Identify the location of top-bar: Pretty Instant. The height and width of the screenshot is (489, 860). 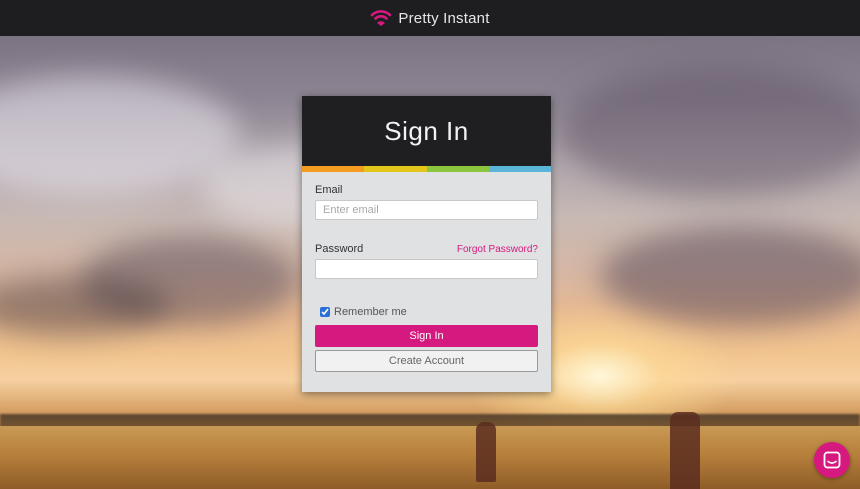
(430, 18).